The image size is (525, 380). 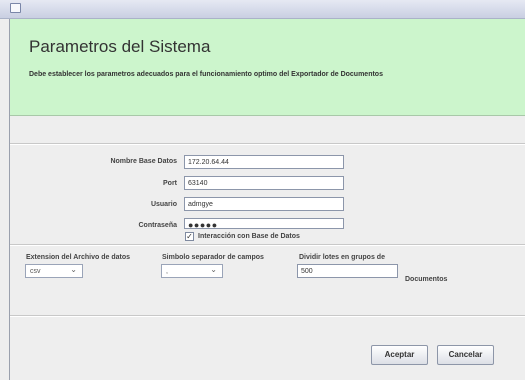 I want to click on separator-label: Simbolo separador de campos, so click(x=213, y=257).